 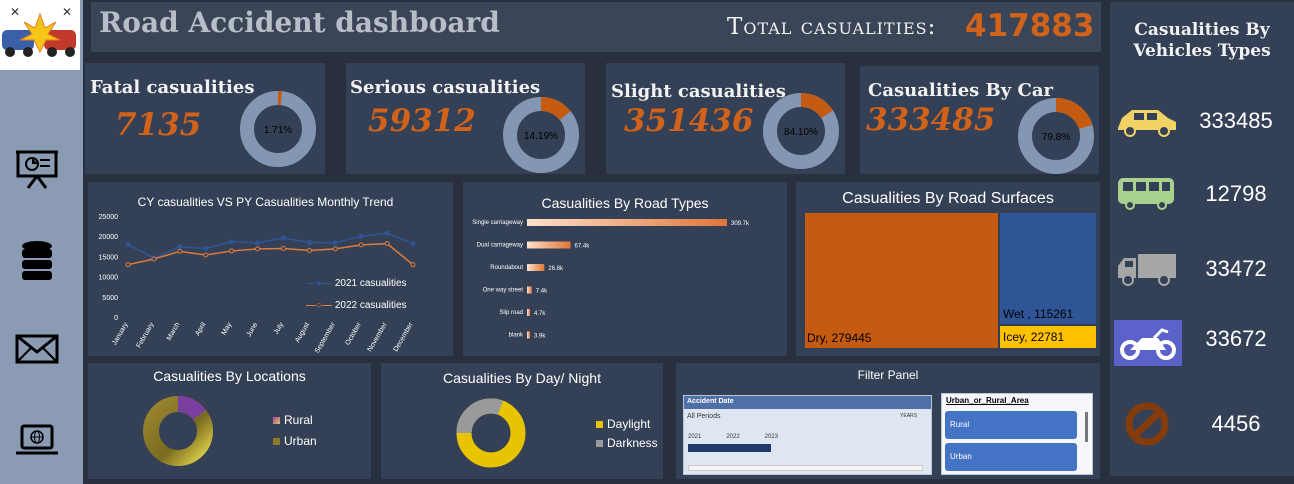 I want to click on treemap-dry: Dry, 279445, so click(x=901, y=280).